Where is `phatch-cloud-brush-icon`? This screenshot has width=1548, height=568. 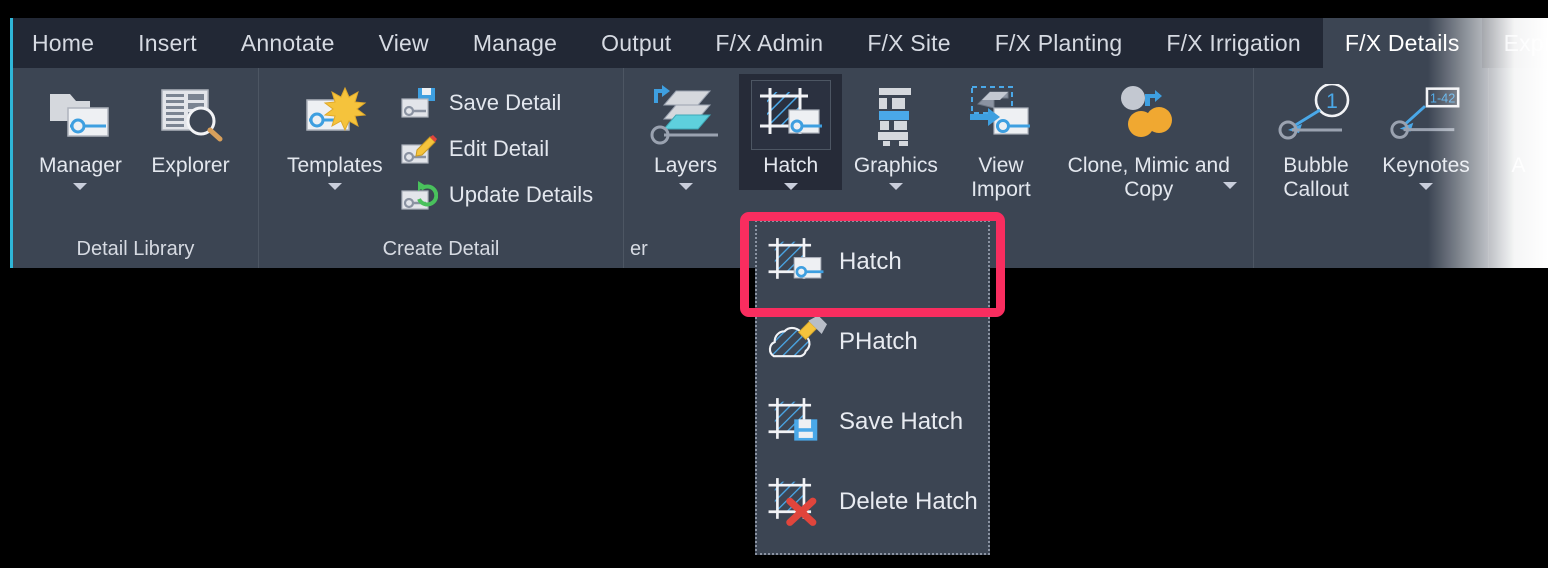
phatch-cloud-brush-icon is located at coordinates (796, 342).